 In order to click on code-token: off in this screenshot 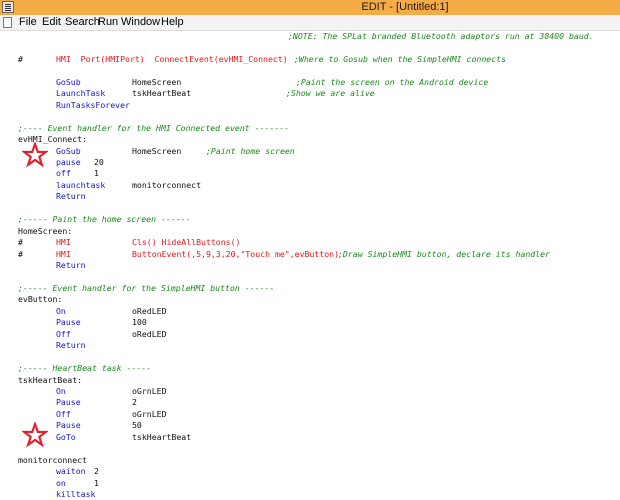, I will do `click(63, 173)`.